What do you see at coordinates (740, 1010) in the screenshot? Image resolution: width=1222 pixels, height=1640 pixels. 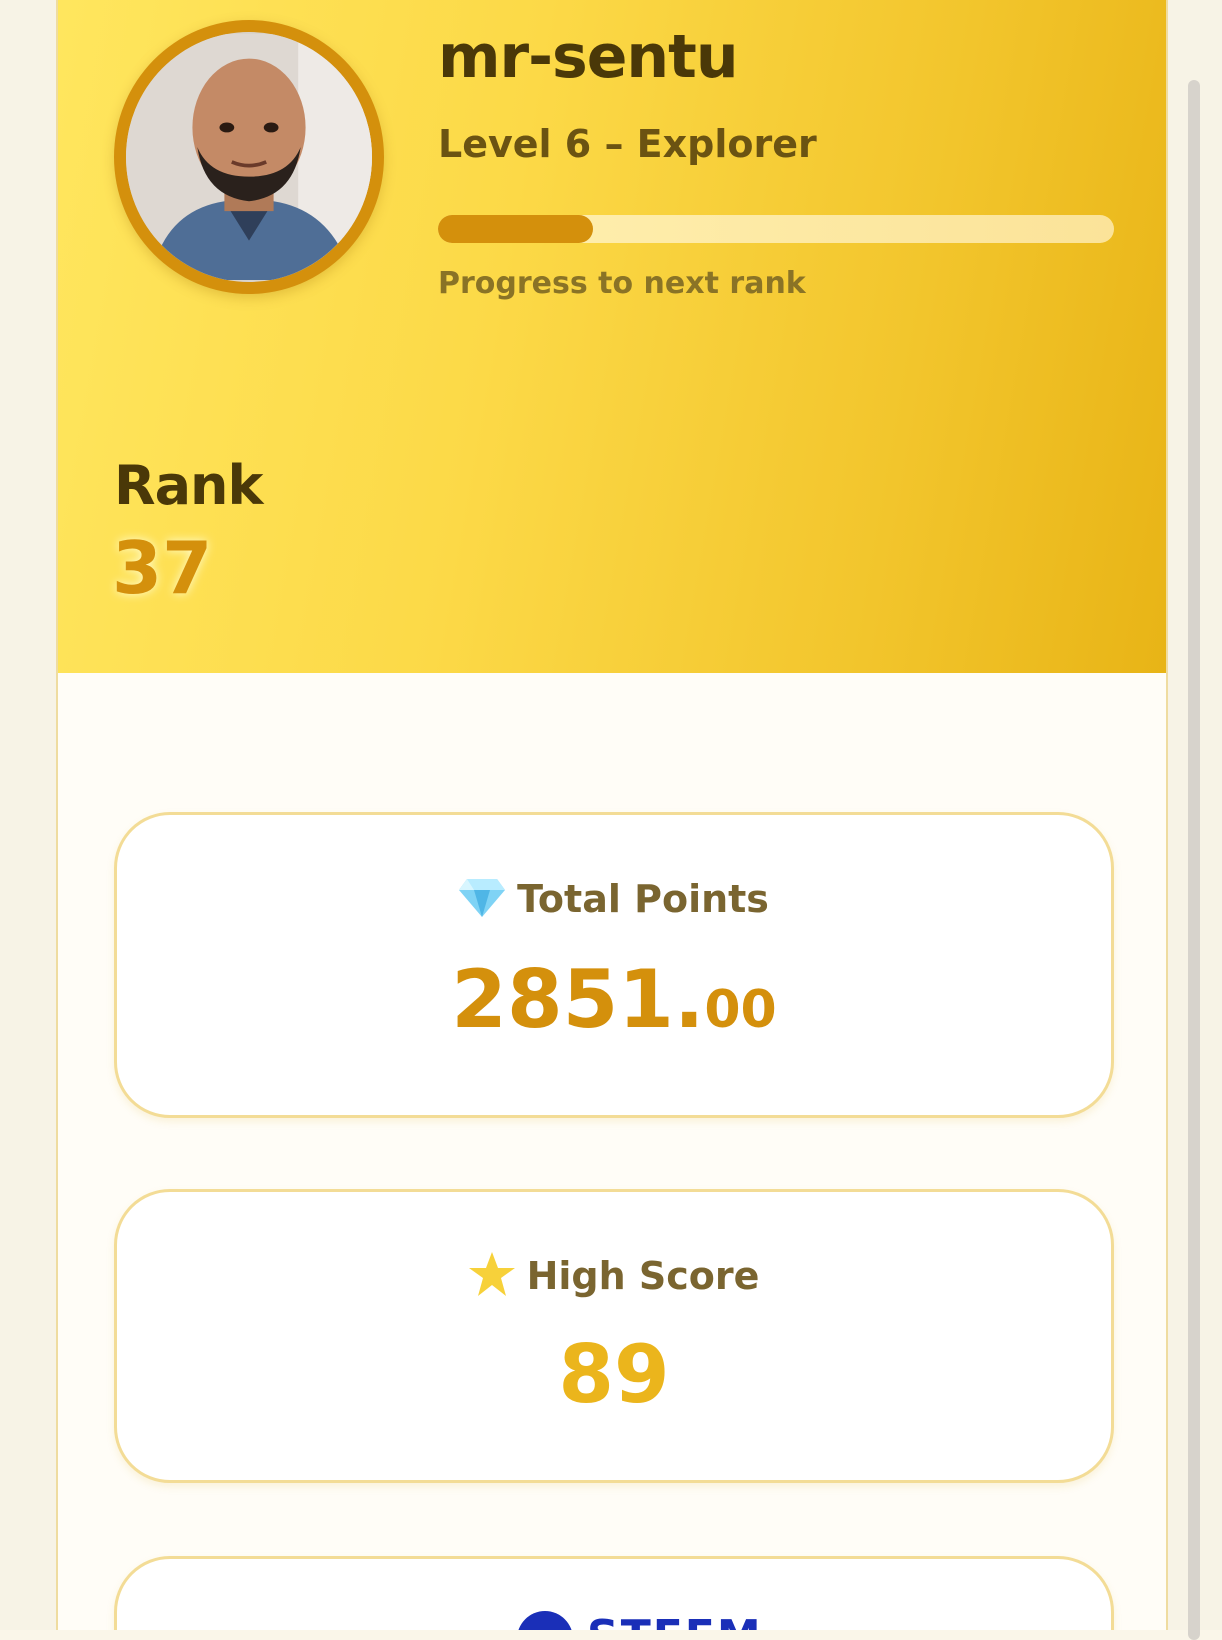 I see `total-points-decimal: 00` at bounding box center [740, 1010].